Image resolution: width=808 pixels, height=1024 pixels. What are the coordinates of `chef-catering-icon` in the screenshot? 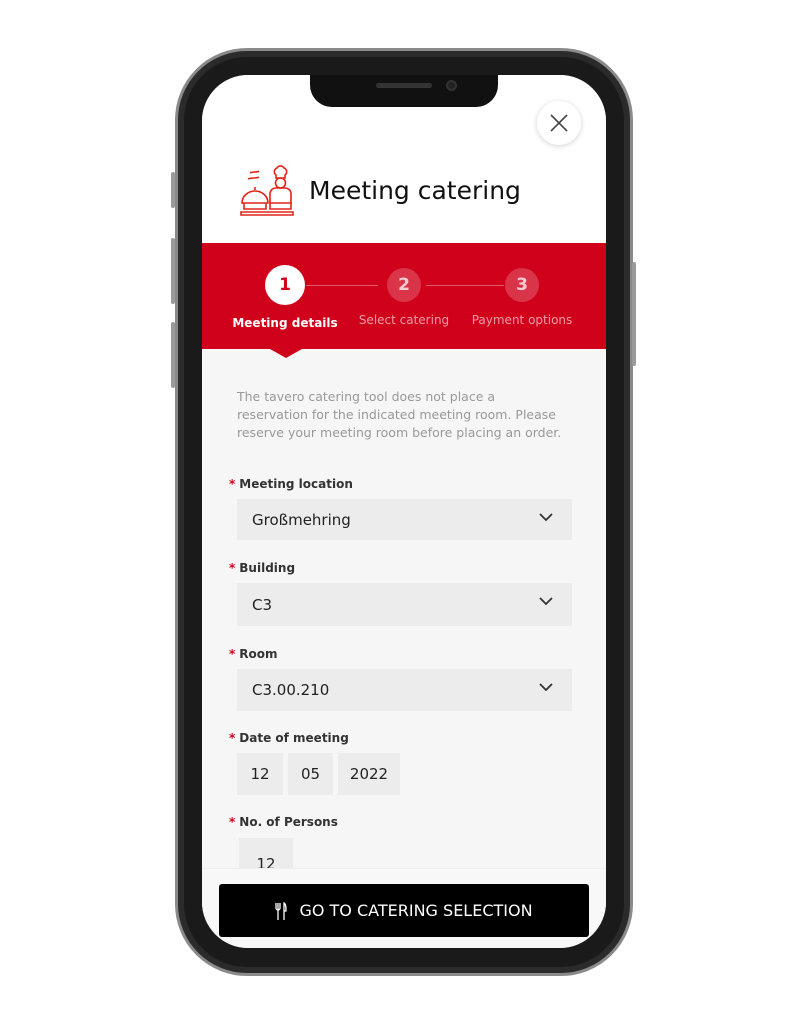 It's located at (267, 190).